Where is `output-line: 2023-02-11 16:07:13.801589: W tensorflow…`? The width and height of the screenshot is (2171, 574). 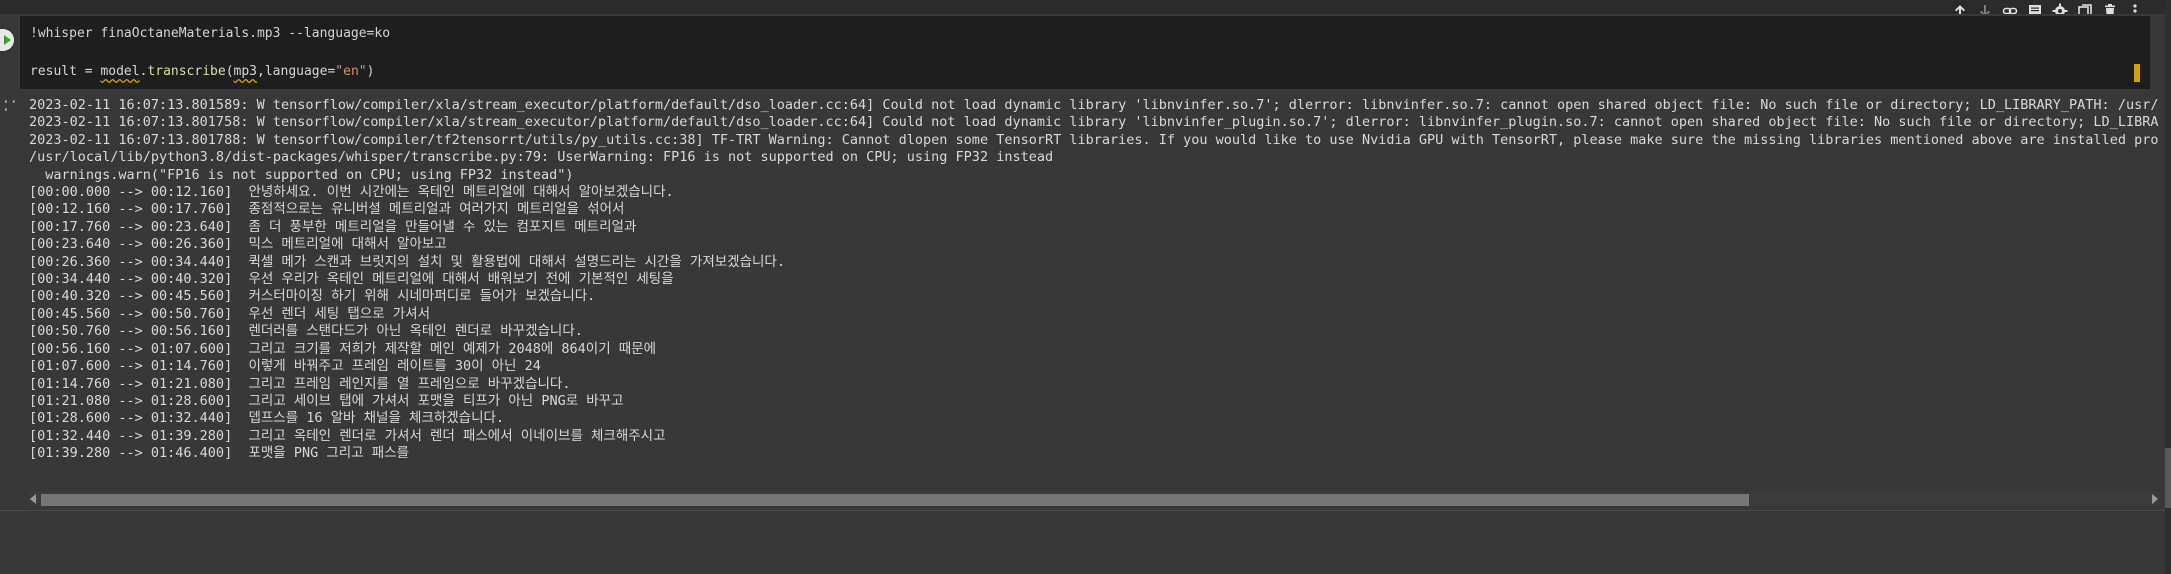
output-line: 2023-02-11 16:07:13.801589: W tensorflow… is located at coordinates (1094, 105).